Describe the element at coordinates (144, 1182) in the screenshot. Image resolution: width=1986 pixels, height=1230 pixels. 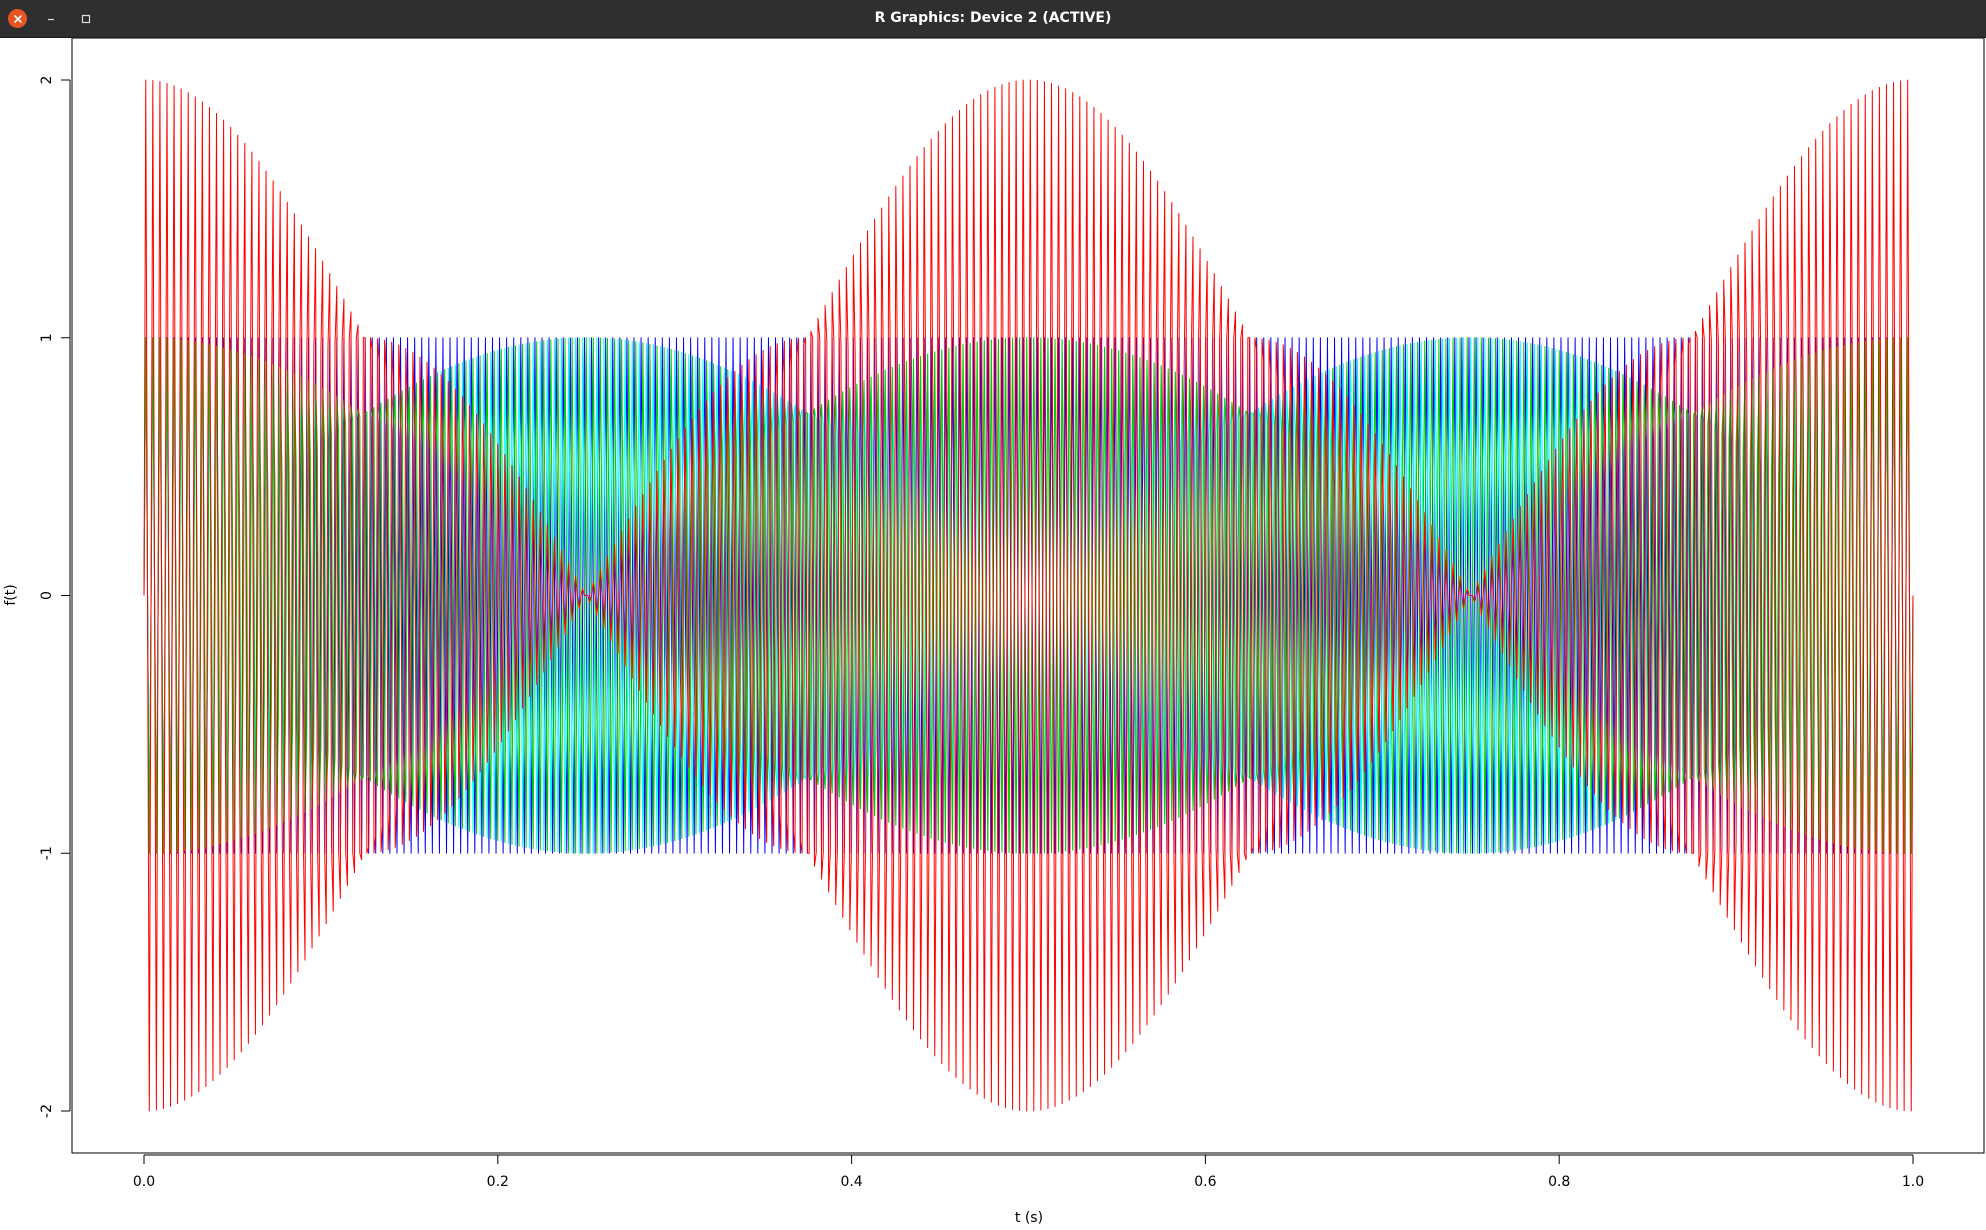
I see `x-tick-label: 0.0` at that location.